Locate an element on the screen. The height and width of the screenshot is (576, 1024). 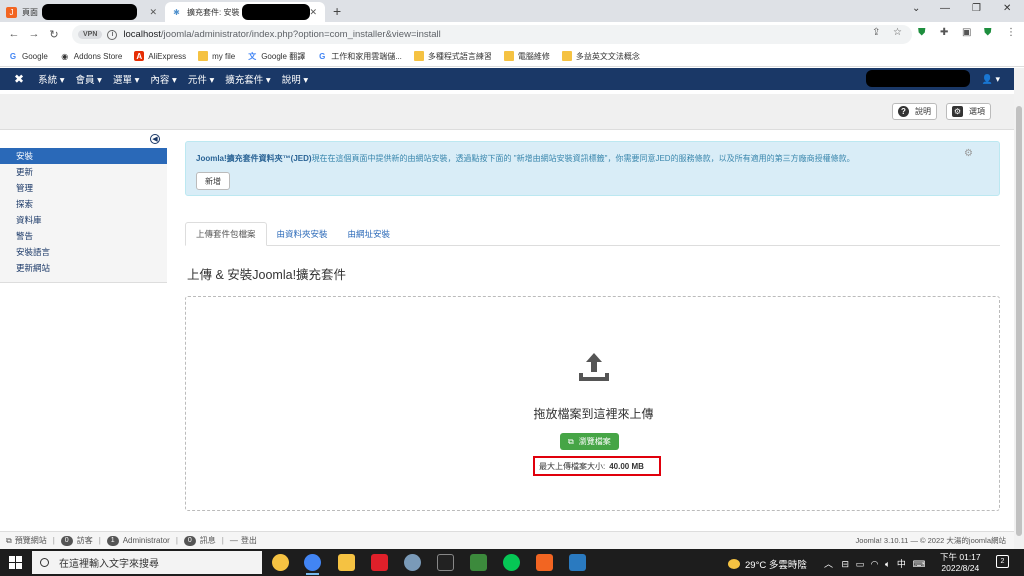
user-menu-icon: 👤 ▾ is located at coordinates (991, 79).